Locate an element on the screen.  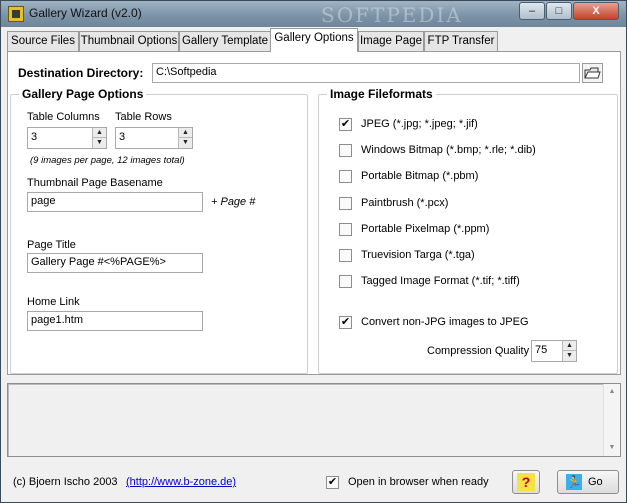
table-columns-value: 3 is located at coordinates (34, 137).